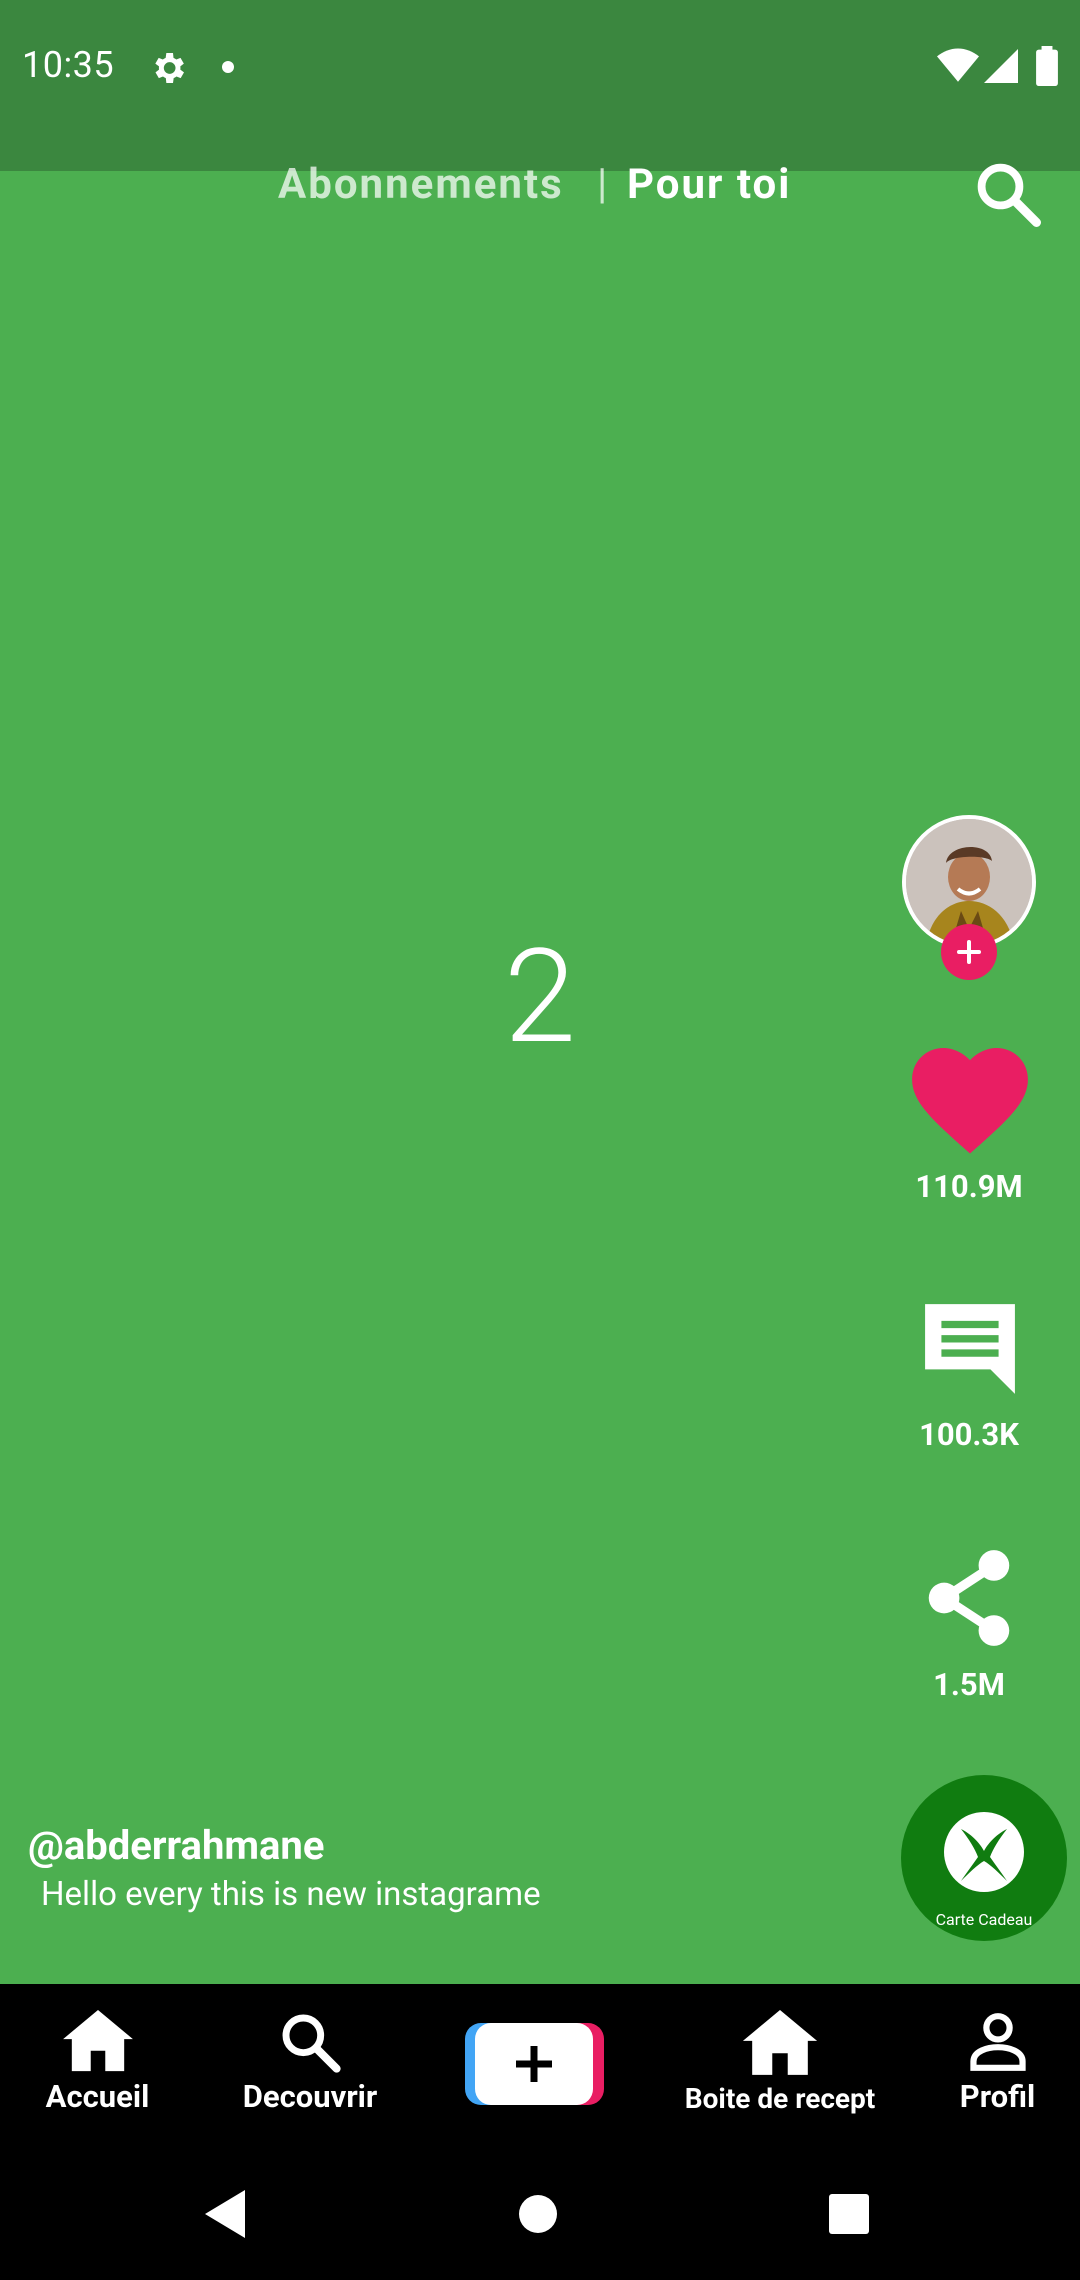 This screenshot has width=1080, height=2280. I want to click on like-count: 110.9M, so click(969, 1186).